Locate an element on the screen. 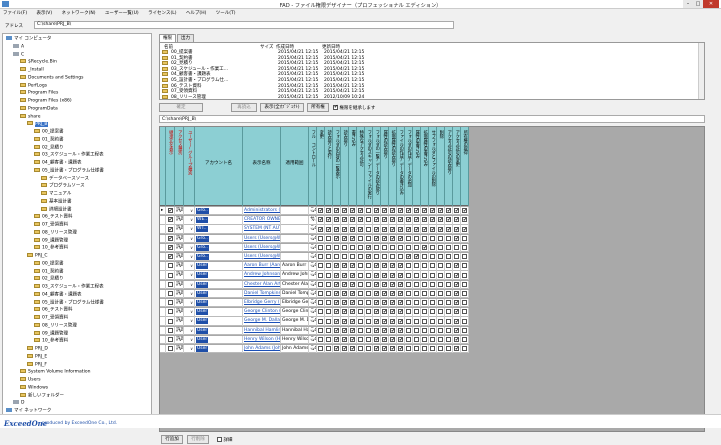 The width and height of the screenshot is (721, 445). menu-view: 表示(V) is located at coordinates (45, 14).